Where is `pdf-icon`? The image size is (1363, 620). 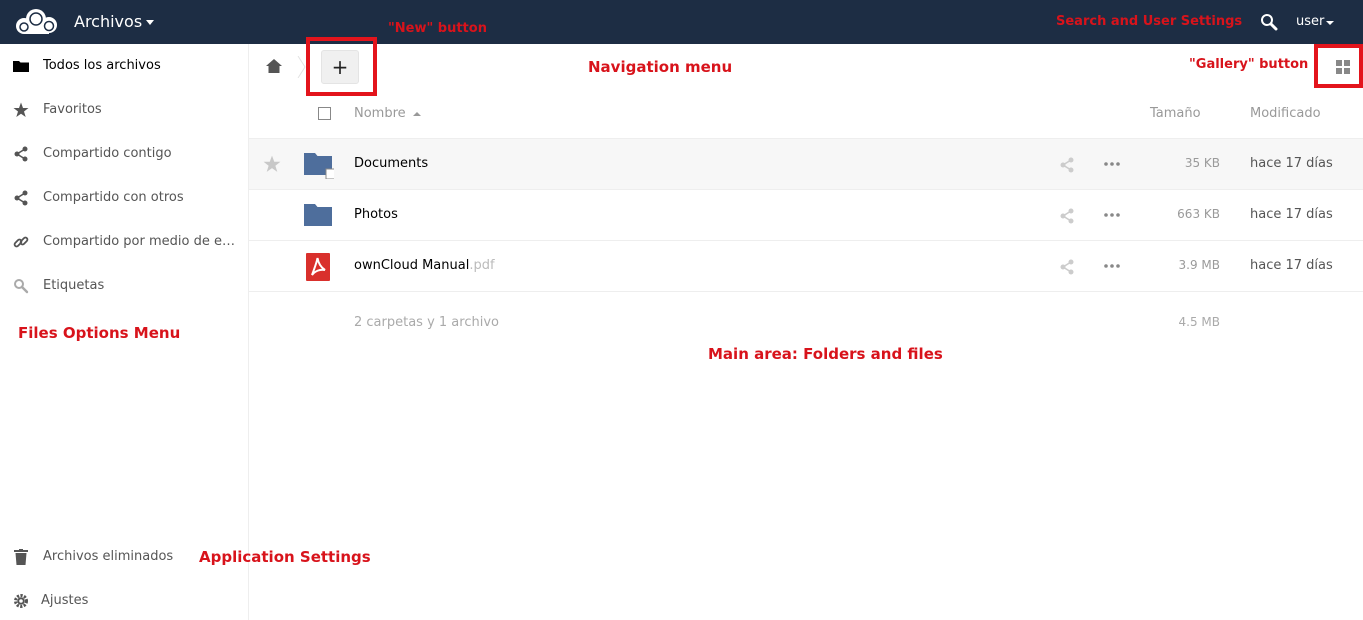 pdf-icon is located at coordinates (319, 267).